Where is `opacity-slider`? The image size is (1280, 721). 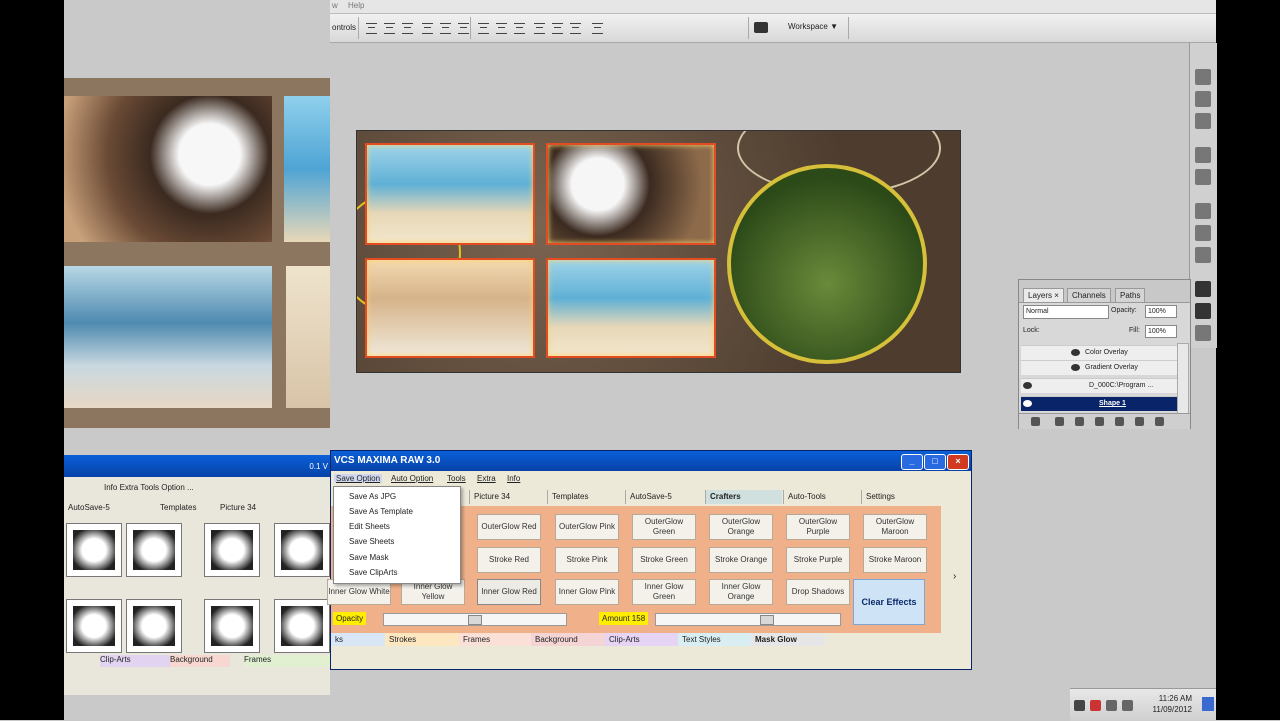 opacity-slider is located at coordinates (475, 619).